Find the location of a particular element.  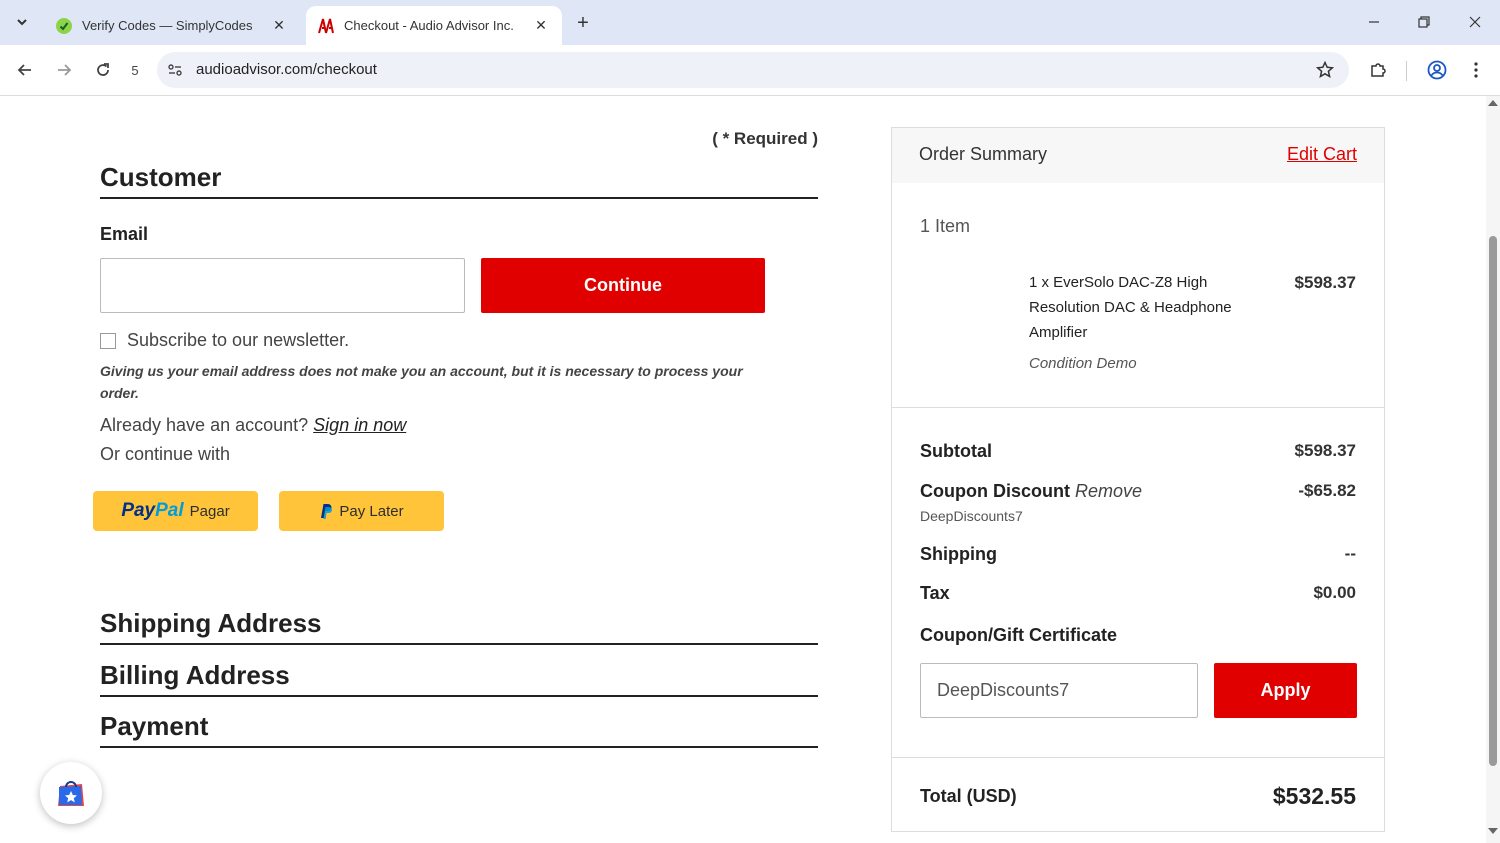

shipping-row: Shipping -- is located at coordinates (1138, 554).